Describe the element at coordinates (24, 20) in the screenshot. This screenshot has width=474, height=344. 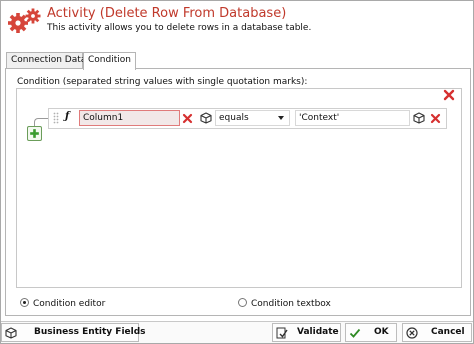
I see `gears-icon` at that location.